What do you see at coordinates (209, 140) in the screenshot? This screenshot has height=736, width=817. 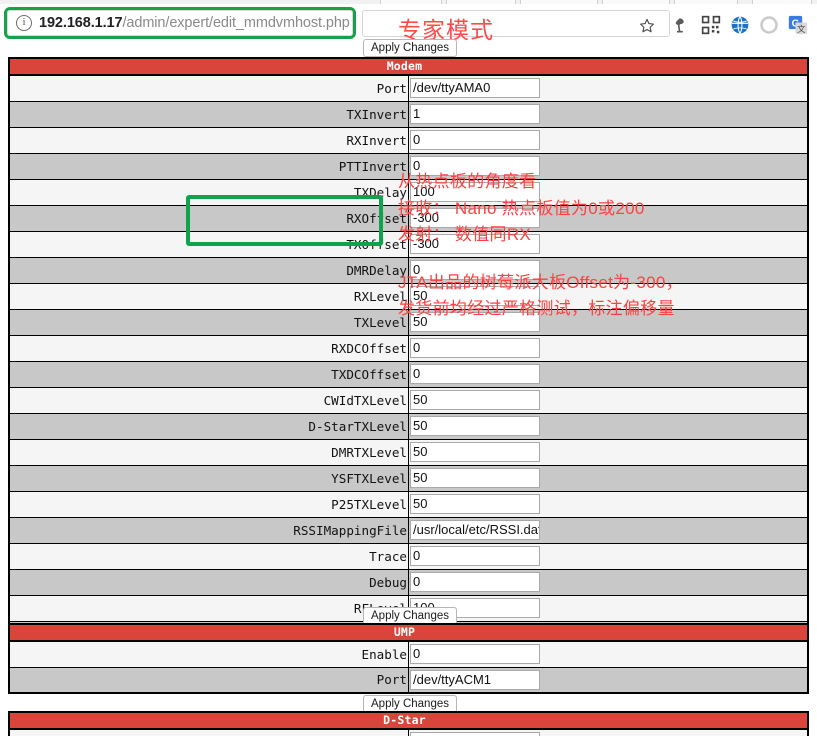 I see `field-label: RXInvert` at bounding box center [209, 140].